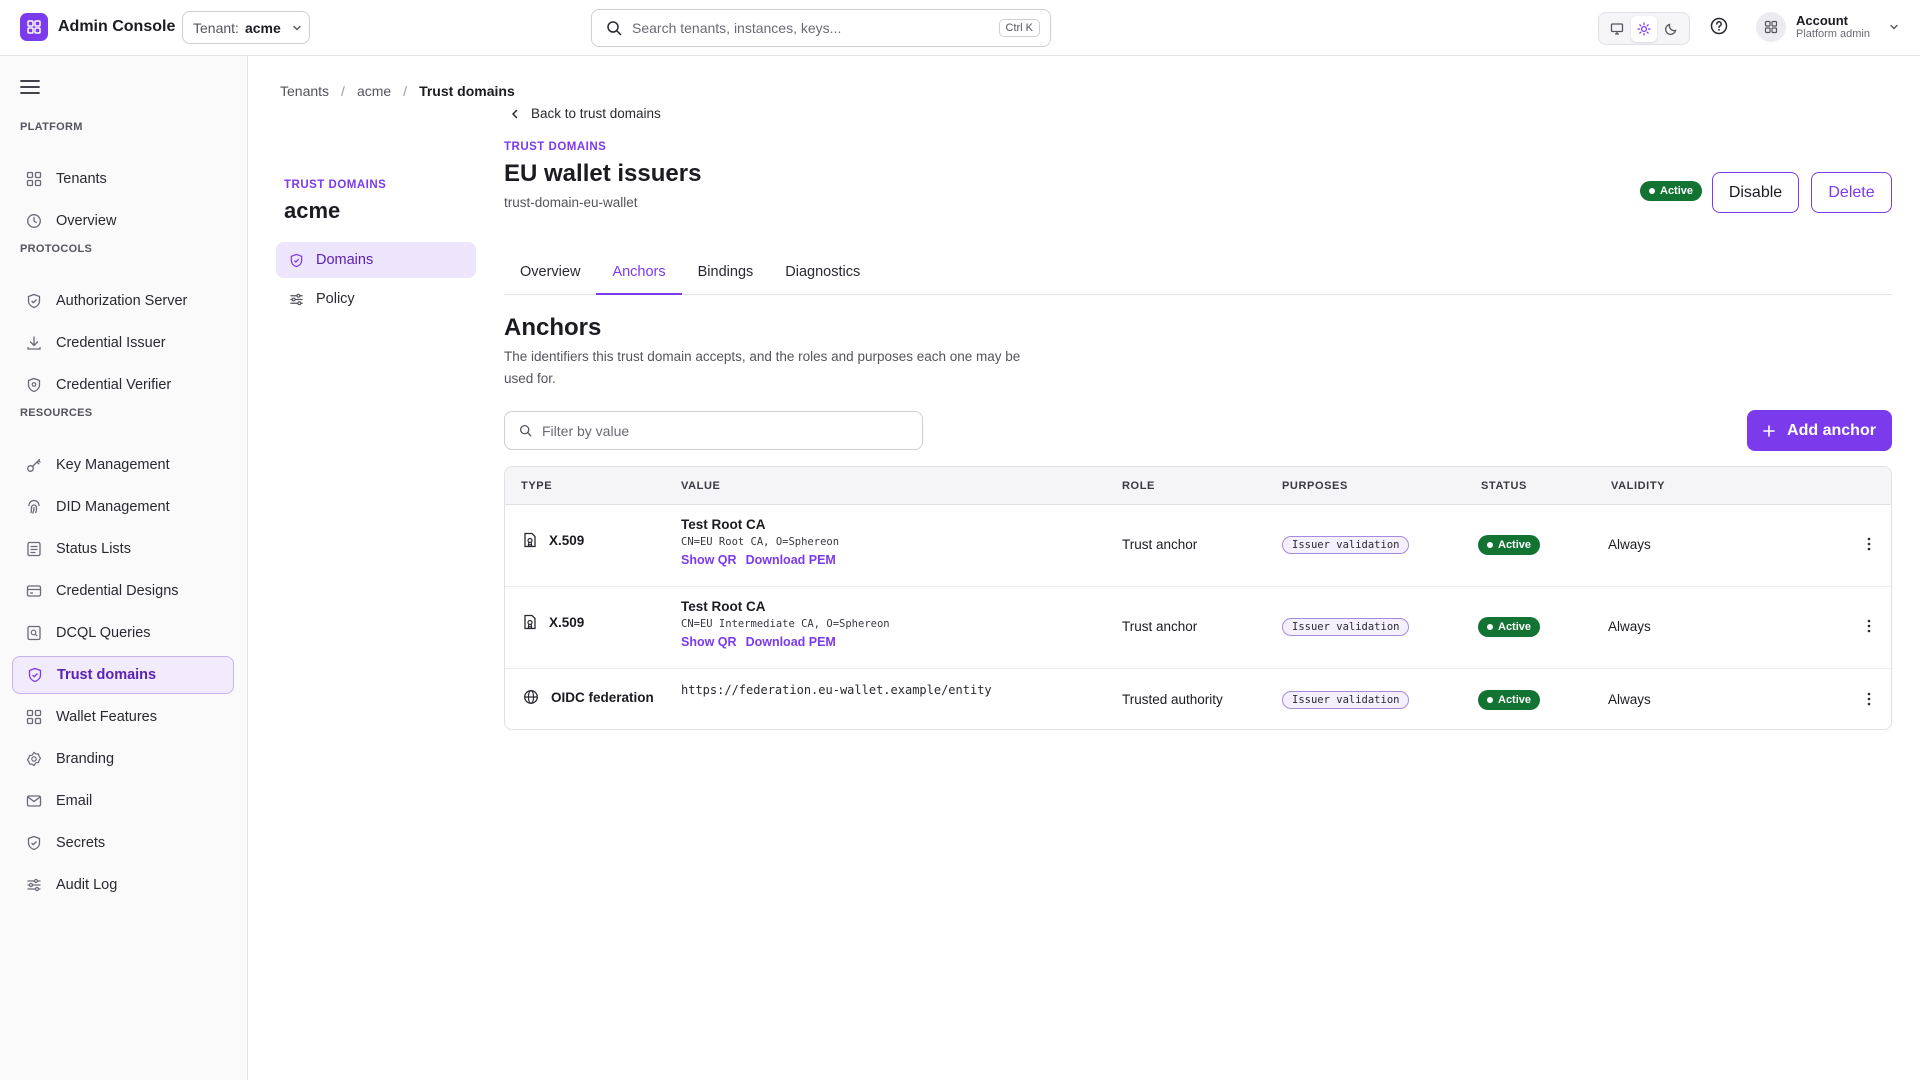  I want to click on shield-icon, so click(34, 385).